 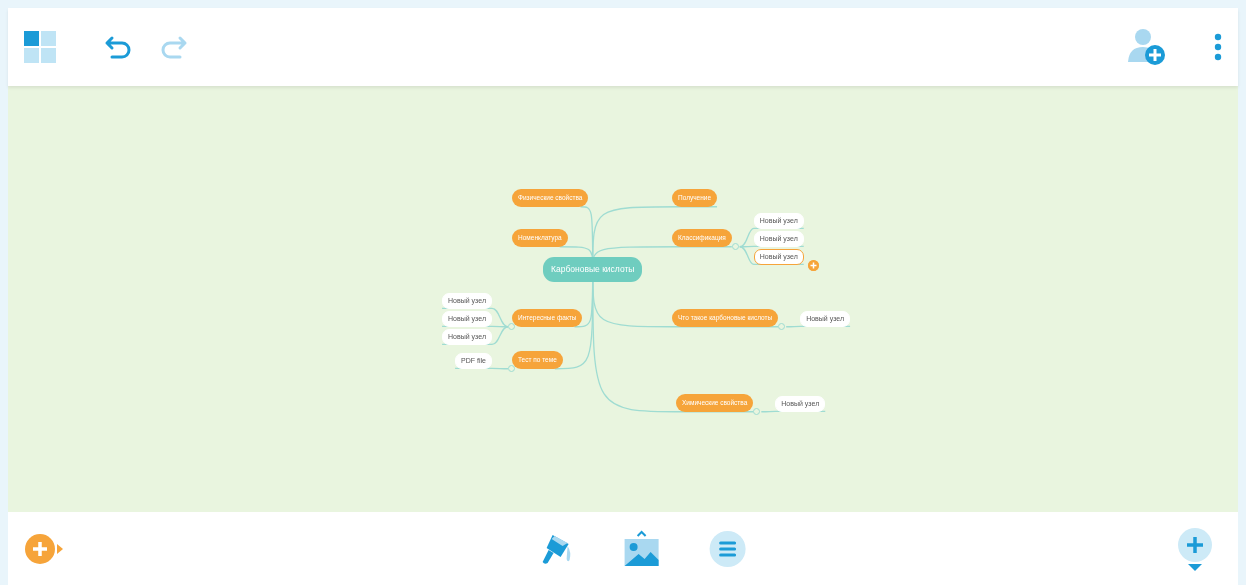 I want to click on image-icon, so click(x=641, y=548).